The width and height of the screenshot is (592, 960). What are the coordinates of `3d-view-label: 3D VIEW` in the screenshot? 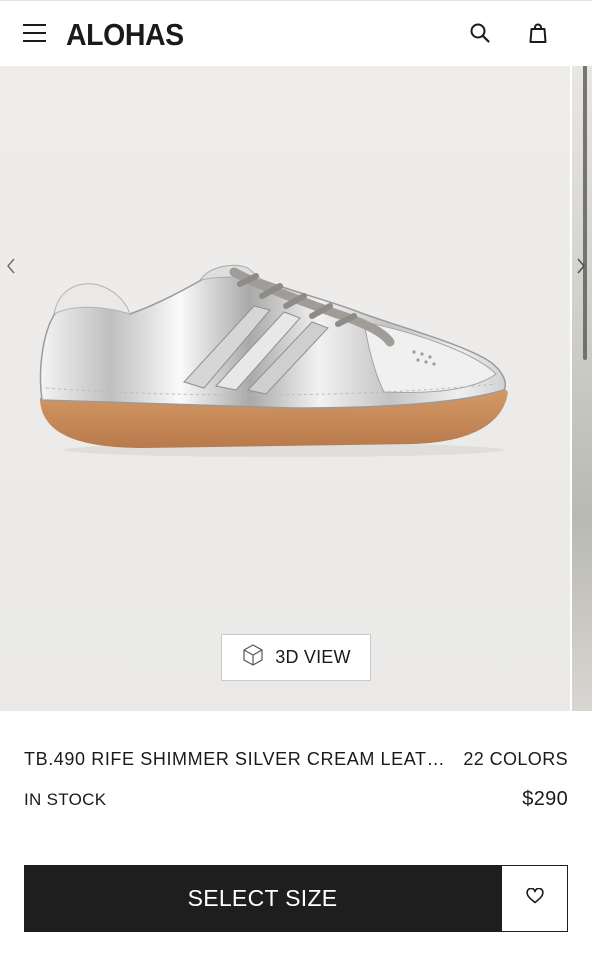 It's located at (313, 657).